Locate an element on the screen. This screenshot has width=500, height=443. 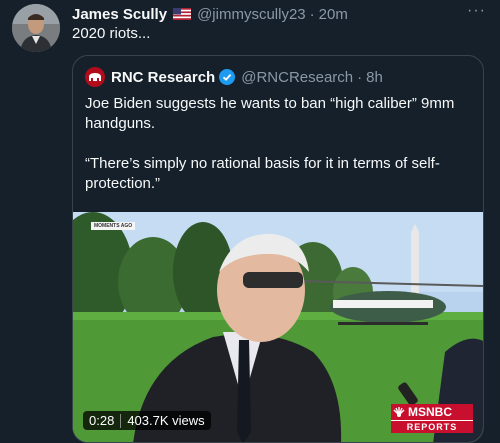
avatar is located at coordinates (36, 28).